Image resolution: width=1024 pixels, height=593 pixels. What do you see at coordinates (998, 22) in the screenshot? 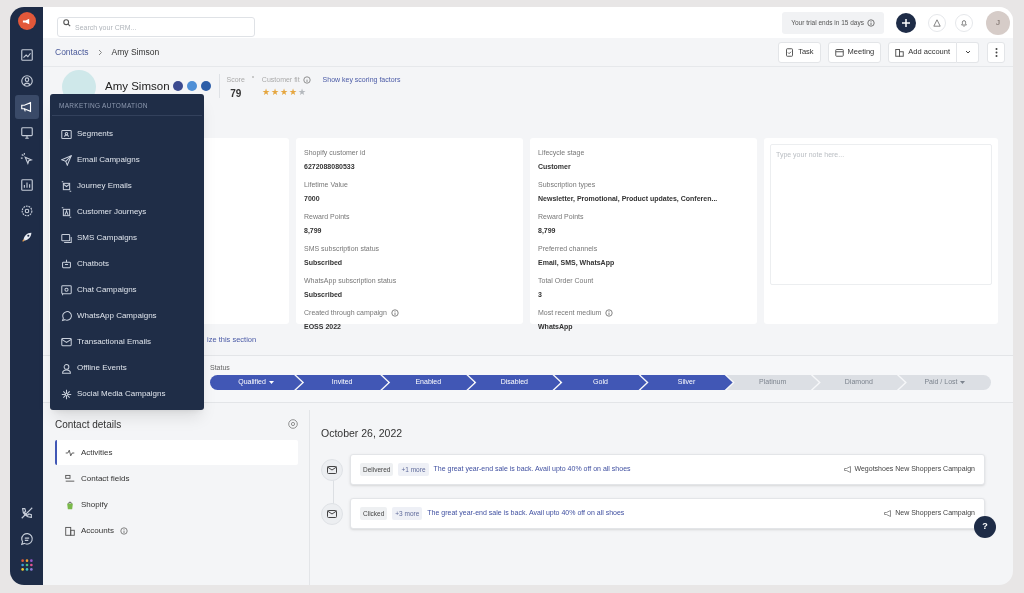
I see `user-avatar: J` at bounding box center [998, 22].